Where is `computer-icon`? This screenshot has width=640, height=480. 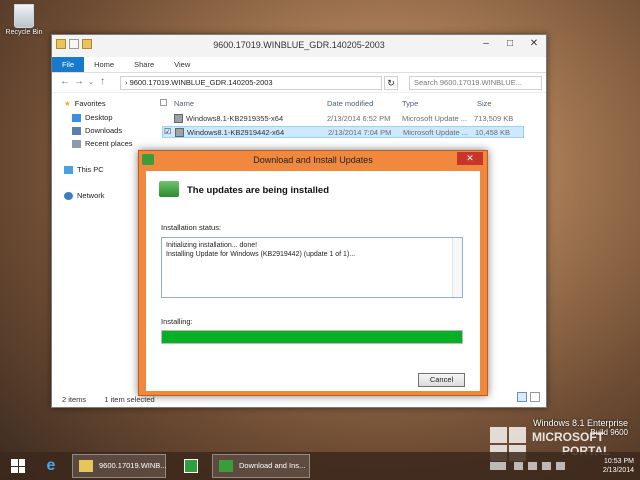
computer-icon is located at coordinates (68, 169).